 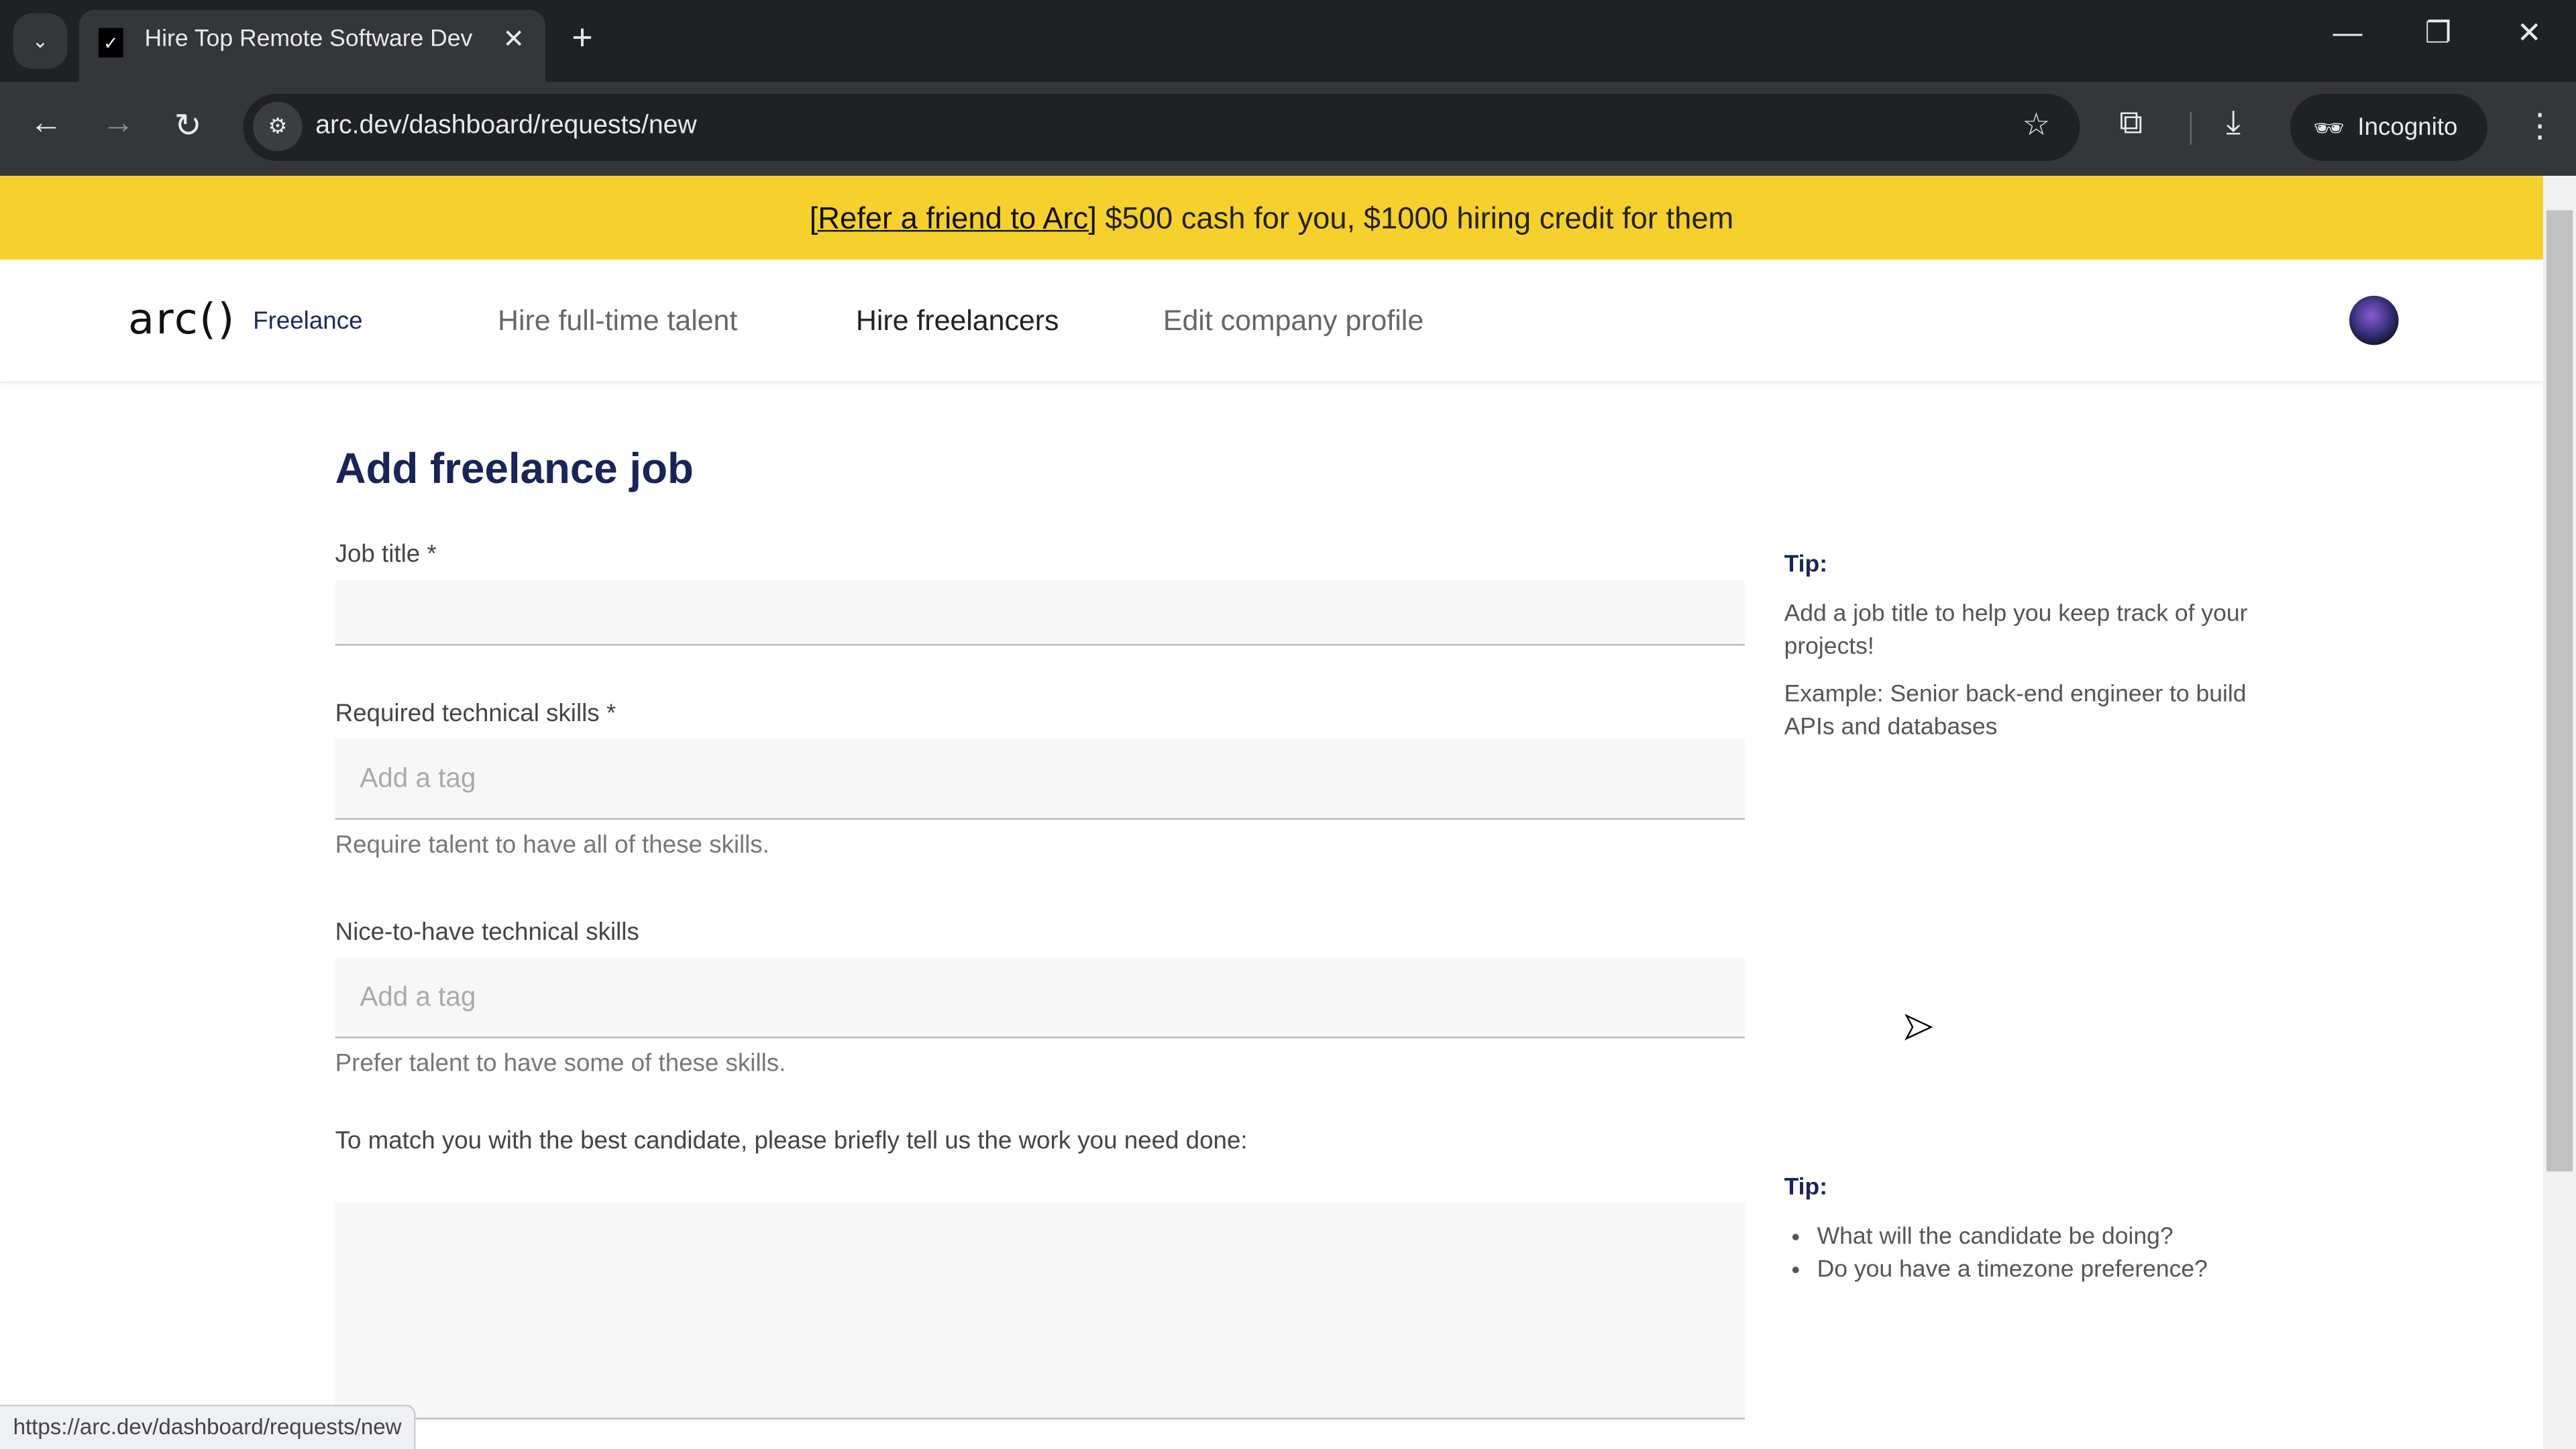 What do you see at coordinates (513, 39) in the screenshot?
I see `tab-close-icon: ✕` at bounding box center [513, 39].